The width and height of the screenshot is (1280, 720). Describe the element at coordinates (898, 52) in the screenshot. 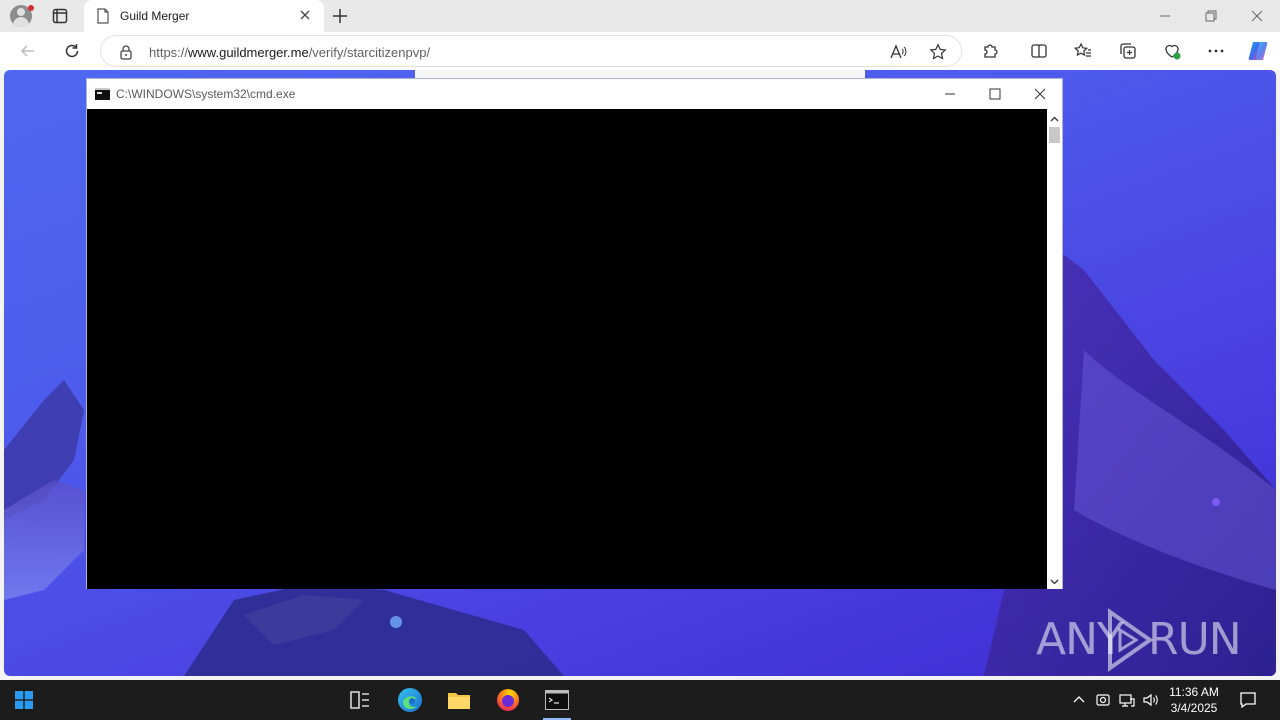

I see `read-aloud-icon` at that location.